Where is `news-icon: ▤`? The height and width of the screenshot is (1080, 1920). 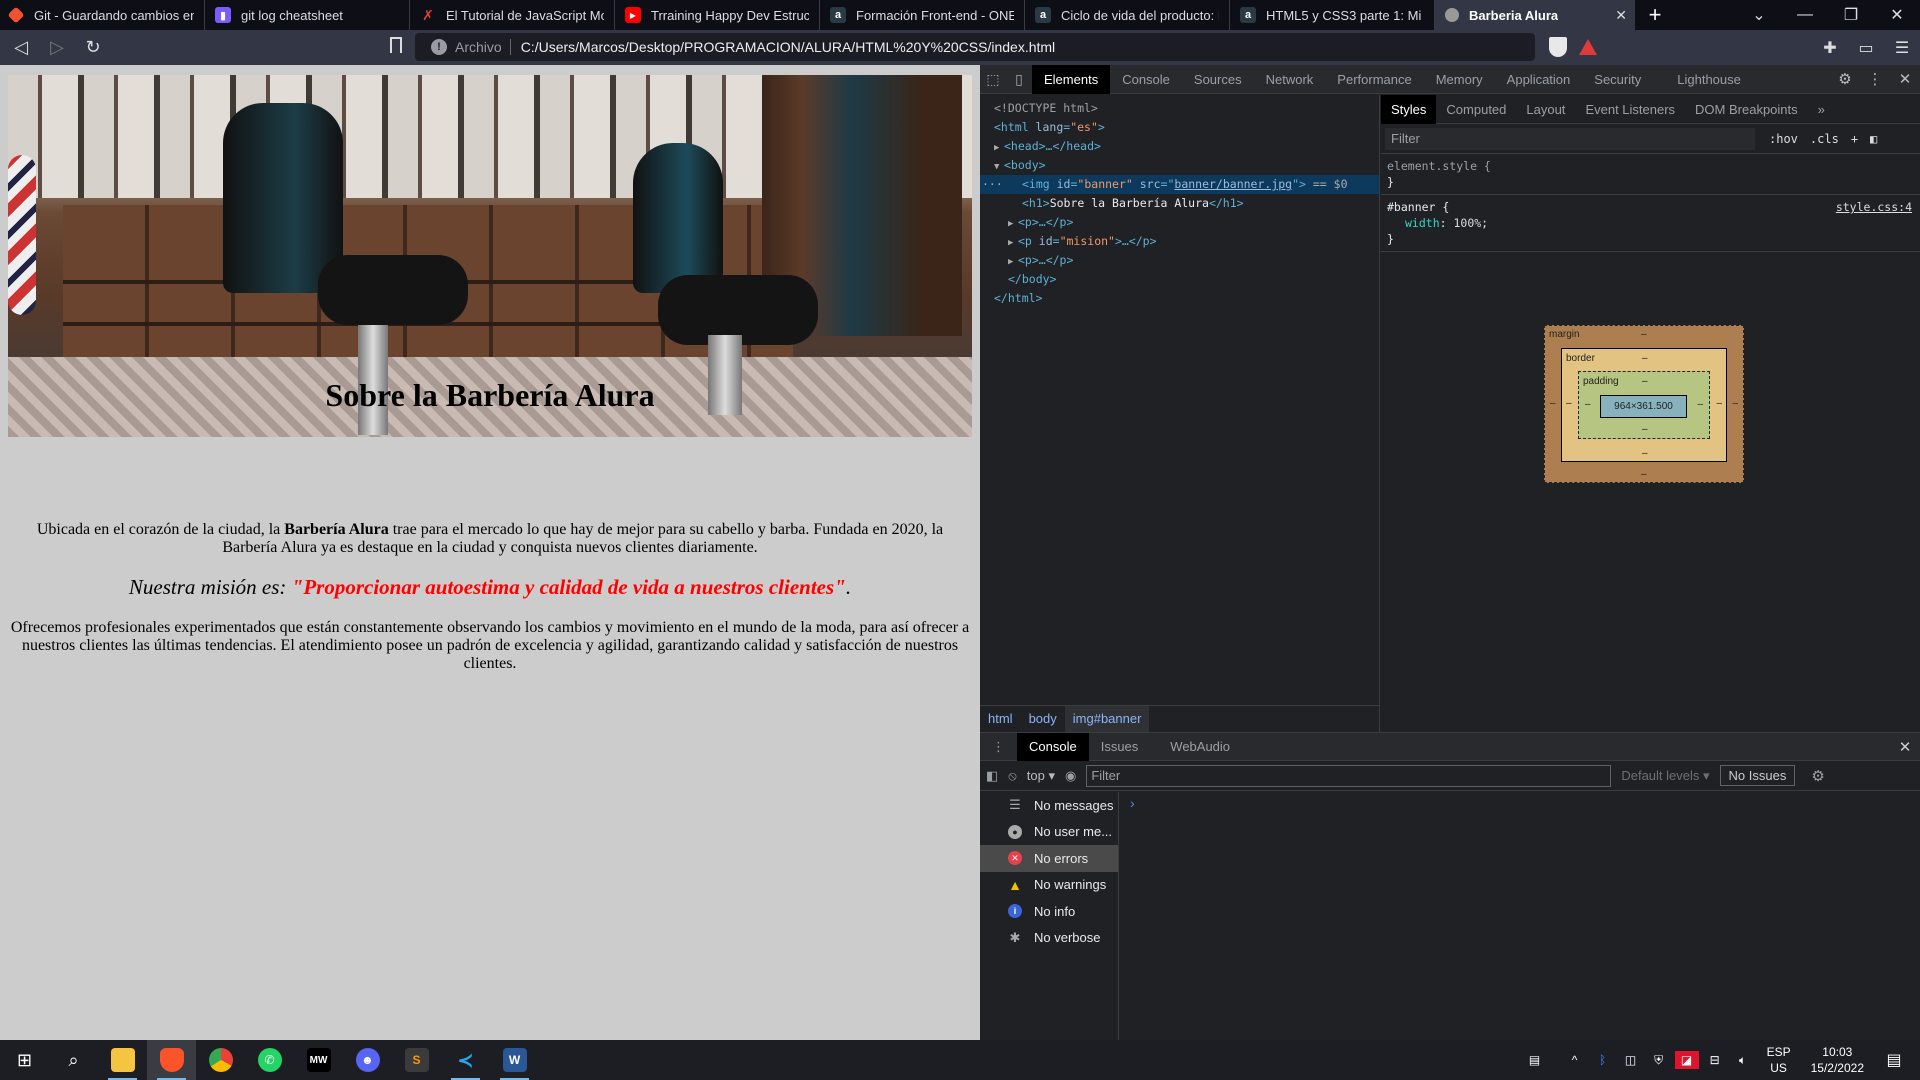
news-icon: ▤ is located at coordinates (1535, 1060).